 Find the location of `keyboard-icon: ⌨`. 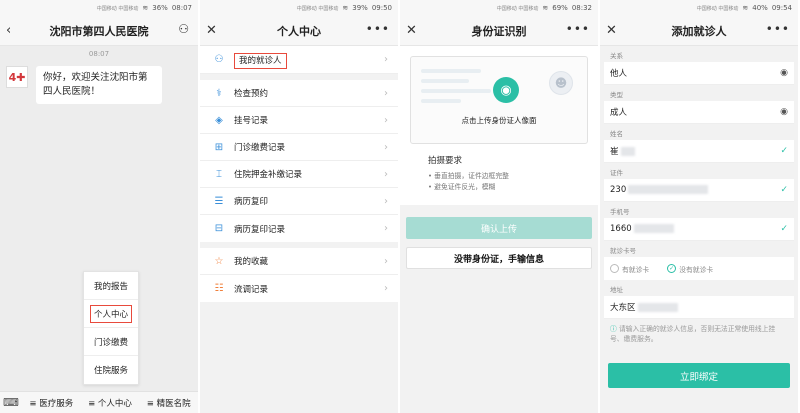

keyboard-icon: ⌨ is located at coordinates (11, 402).